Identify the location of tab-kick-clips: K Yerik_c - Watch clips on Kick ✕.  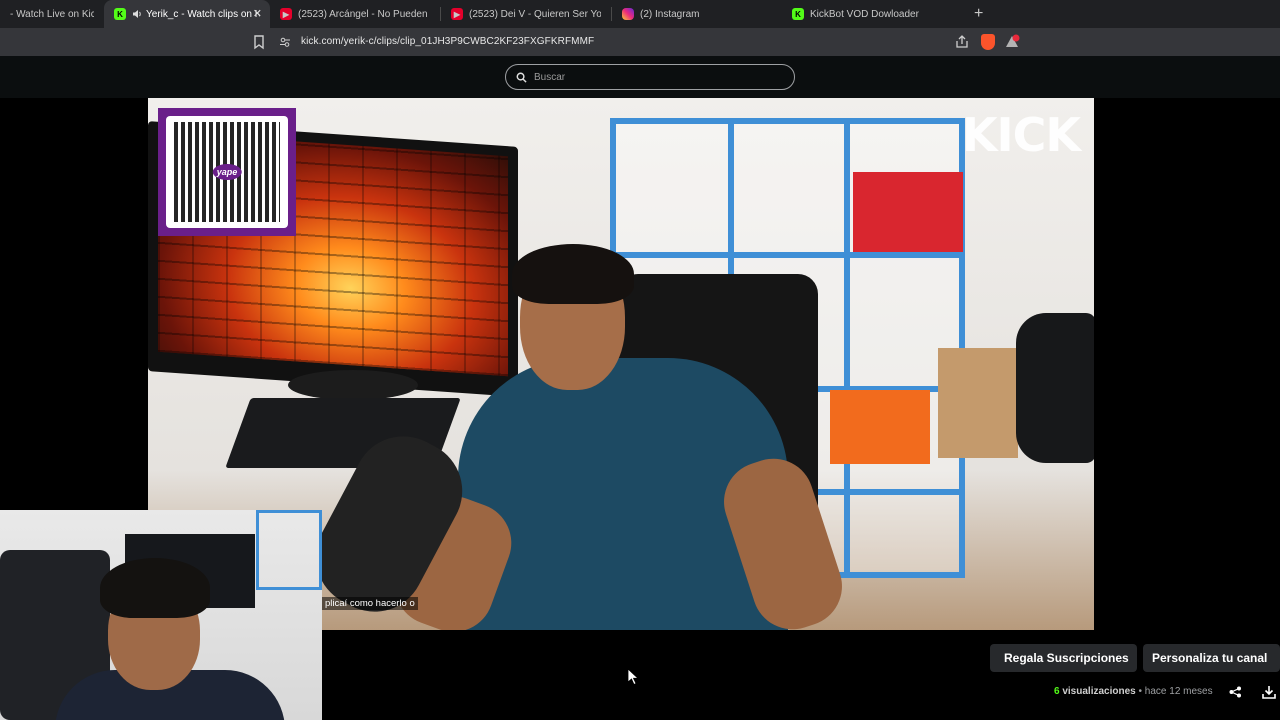
(187, 14).